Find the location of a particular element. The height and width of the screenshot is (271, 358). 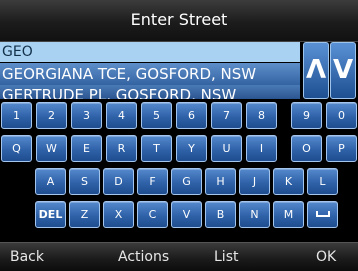

key-u: U is located at coordinates (226, 148).